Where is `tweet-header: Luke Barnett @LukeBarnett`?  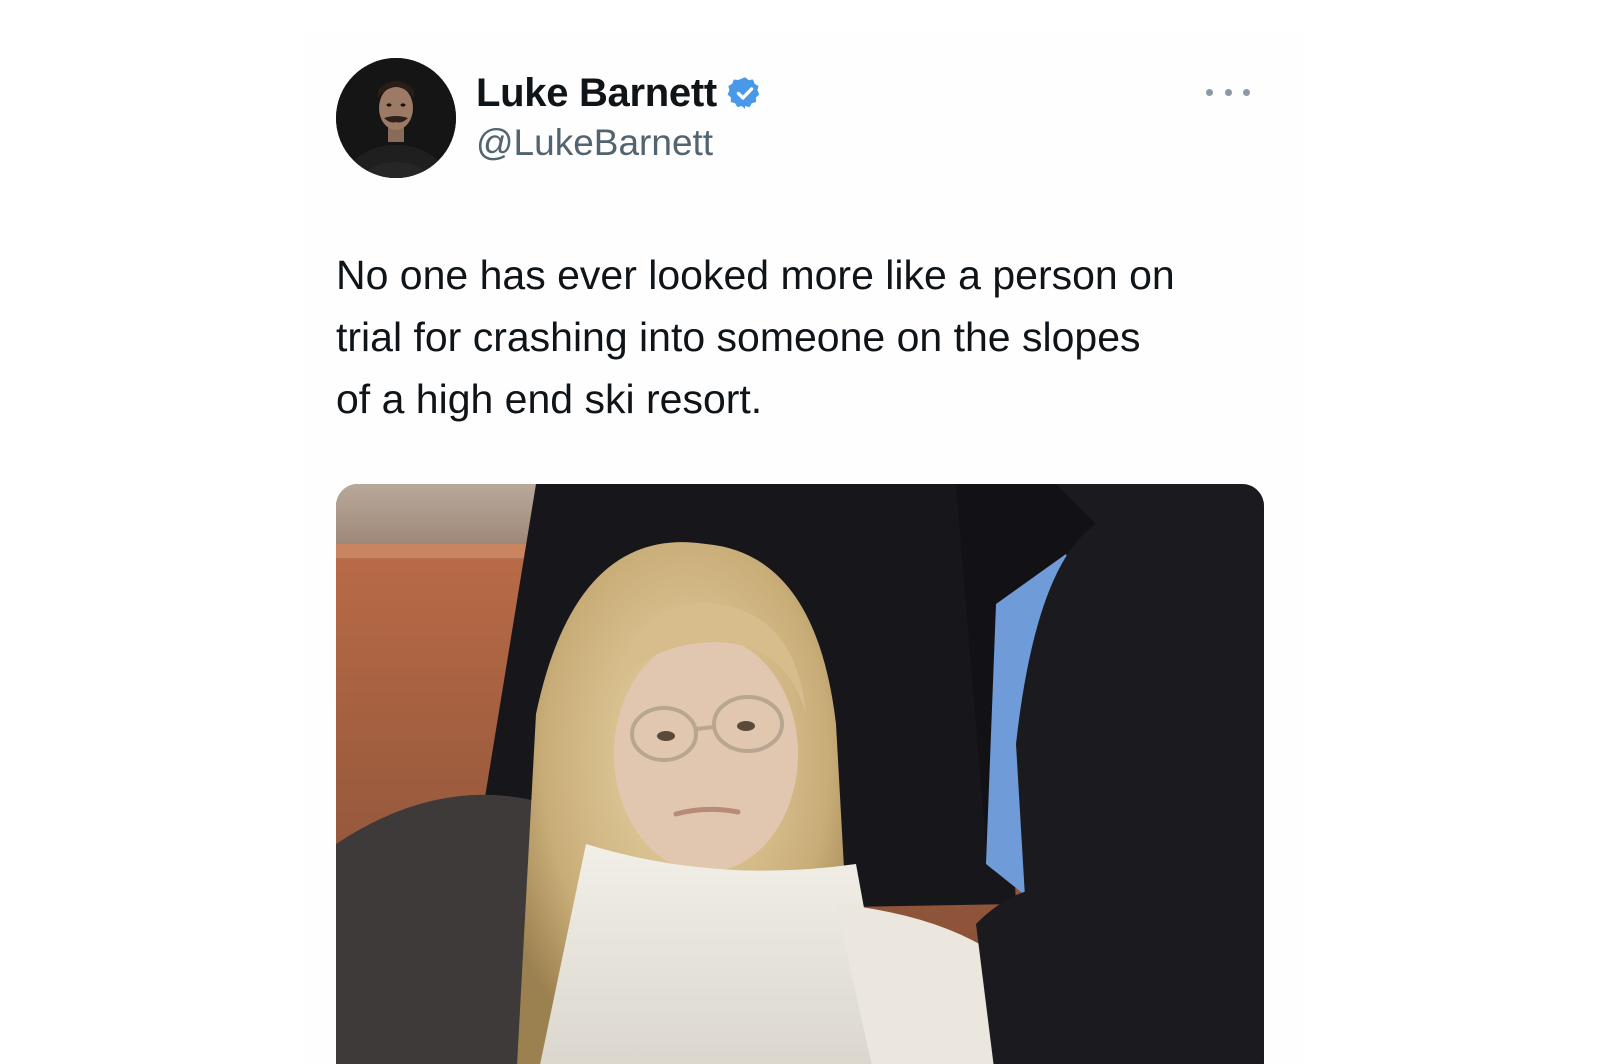
tweet-header: Luke Barnett @LukeBarnett is located at coordinates (806, 120).